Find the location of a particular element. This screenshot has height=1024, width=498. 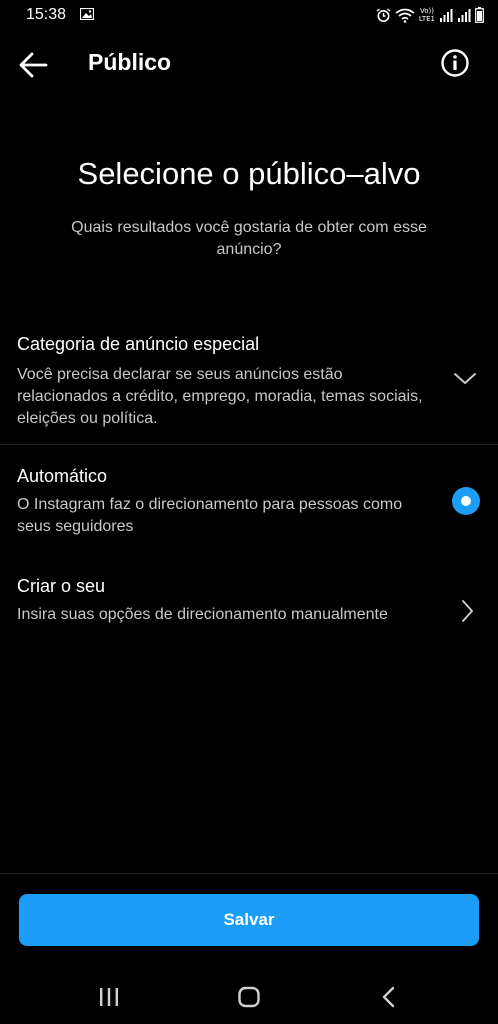

footer-divider is located at coordinates (249, 873).